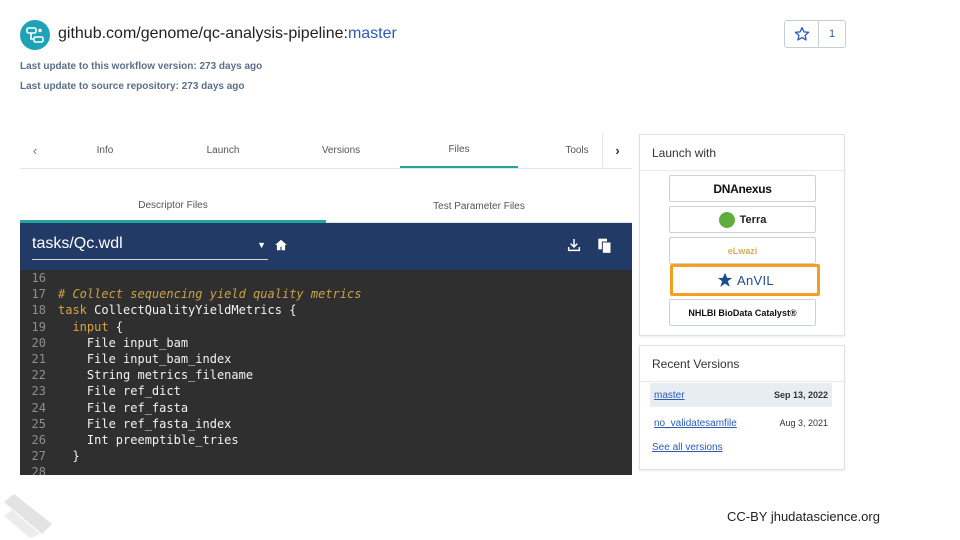 The image size is (960, 540). I want to click on version-date: Aug 3, 2021, so click(803, 423).